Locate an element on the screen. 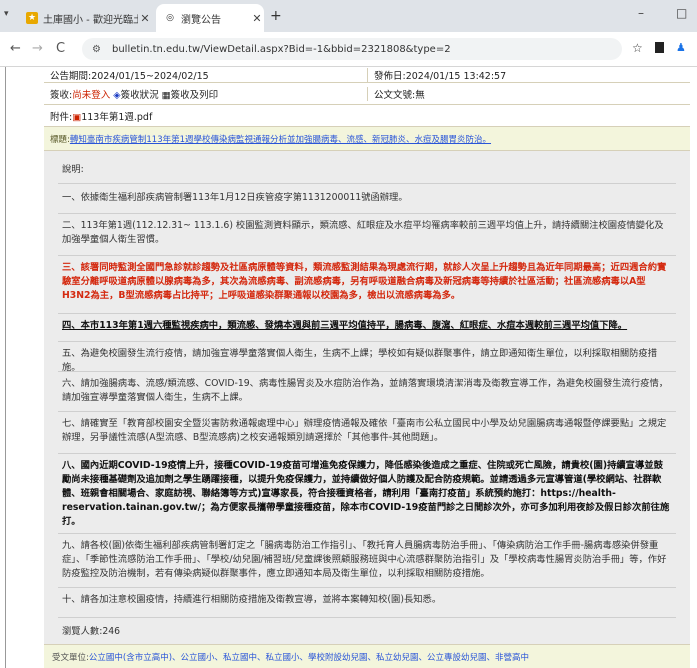  forward-arrow-icon: → is located at coordinates (37, 48).